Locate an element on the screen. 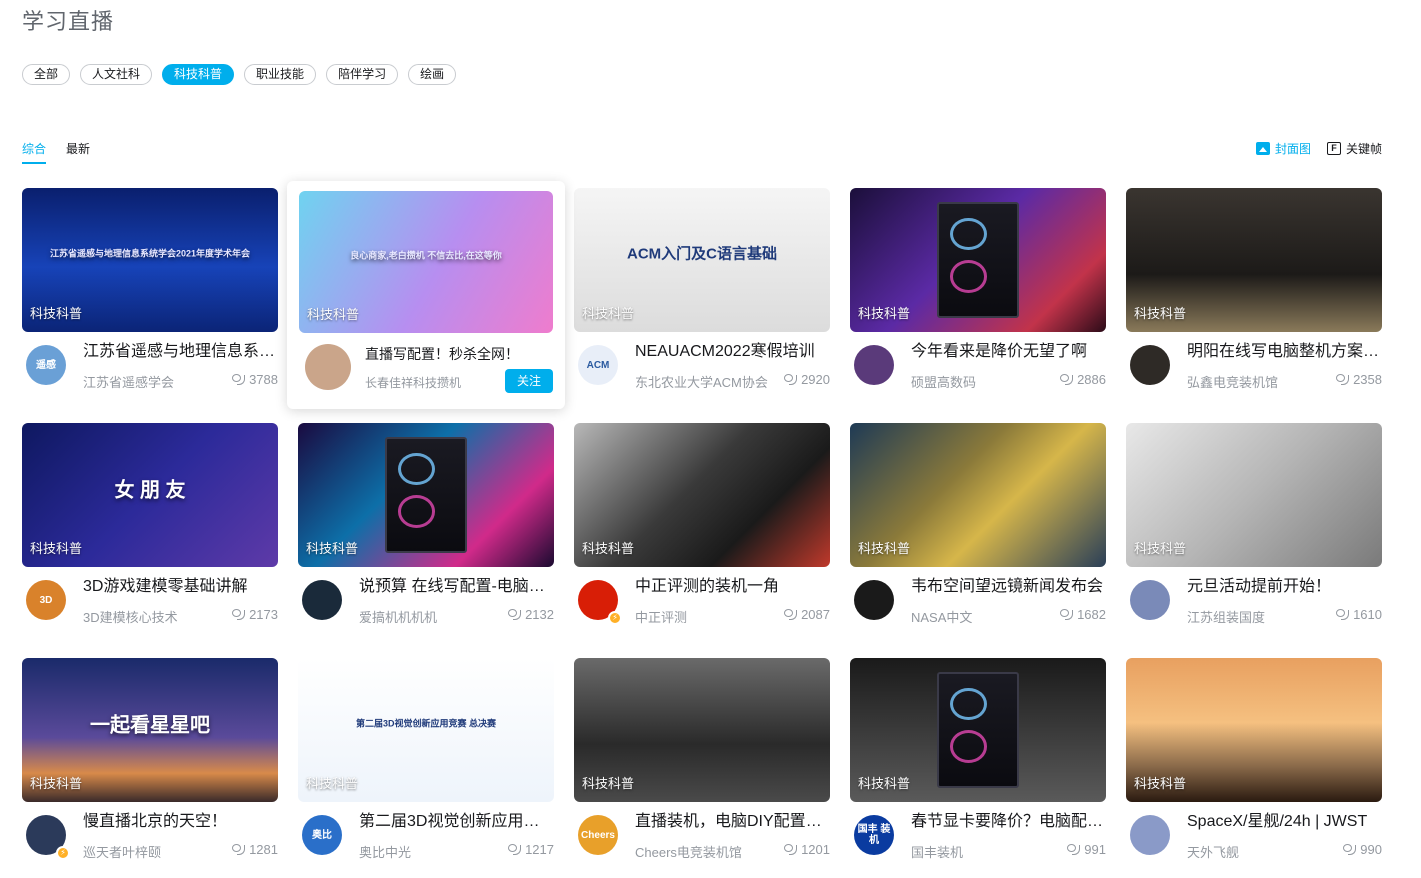  live-room-card: 一起看星星吧 科技科普 ⚡ 慢直播北京的天空！ 巡天者叶梓颐 1281 is located at coordinates (150, 759).